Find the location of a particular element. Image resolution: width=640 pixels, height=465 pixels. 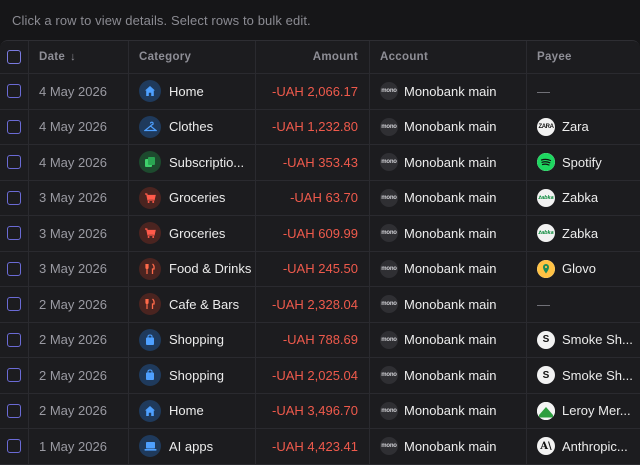

amount-value: -UAH 245.50 is located at coordinates (320, 269).